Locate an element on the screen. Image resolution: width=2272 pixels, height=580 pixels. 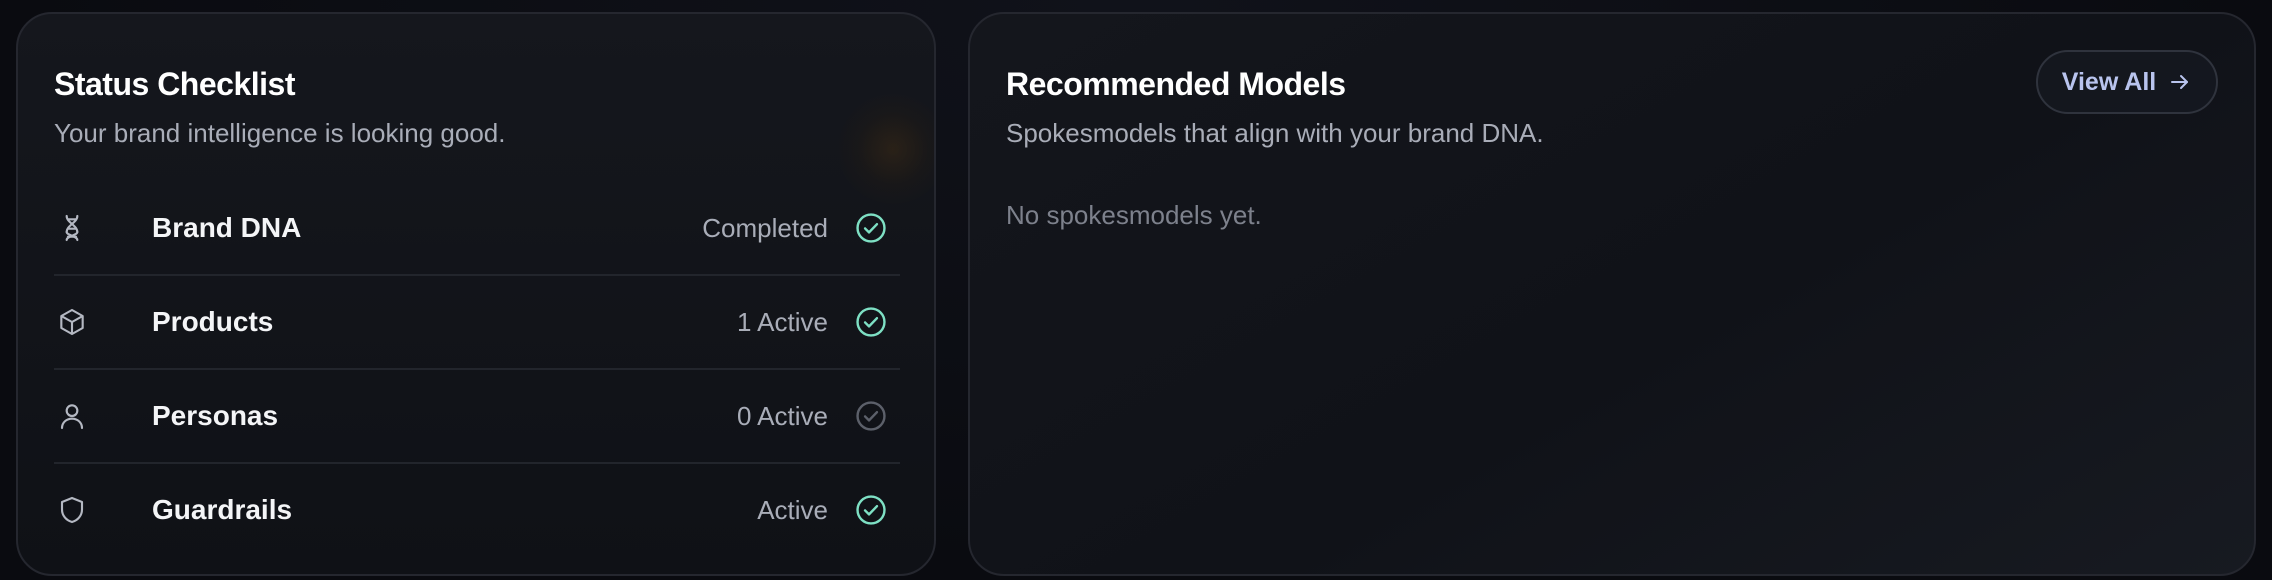
view-all-label: View All is located at coordinates (2109, 81).